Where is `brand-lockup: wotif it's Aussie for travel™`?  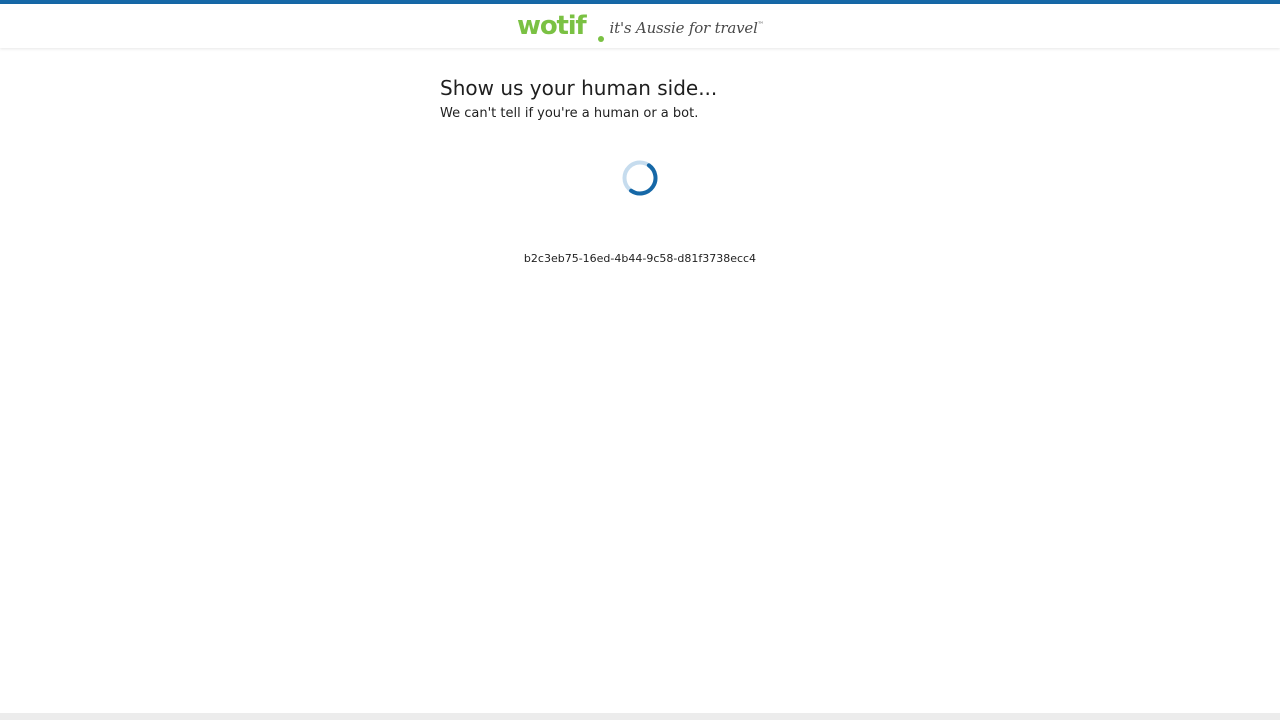
brand-lockup: wotif it's Aussie for travel™ is located at coordinates (640, 26).